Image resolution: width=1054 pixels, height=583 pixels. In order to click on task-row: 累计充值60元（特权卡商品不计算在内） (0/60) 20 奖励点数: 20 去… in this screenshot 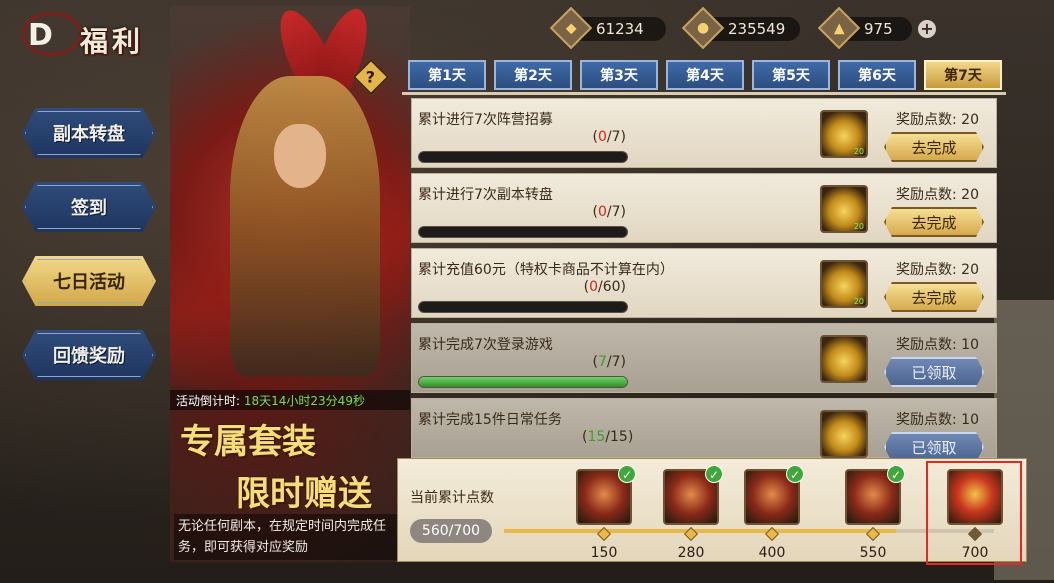, I will do `click(704, 283)`.